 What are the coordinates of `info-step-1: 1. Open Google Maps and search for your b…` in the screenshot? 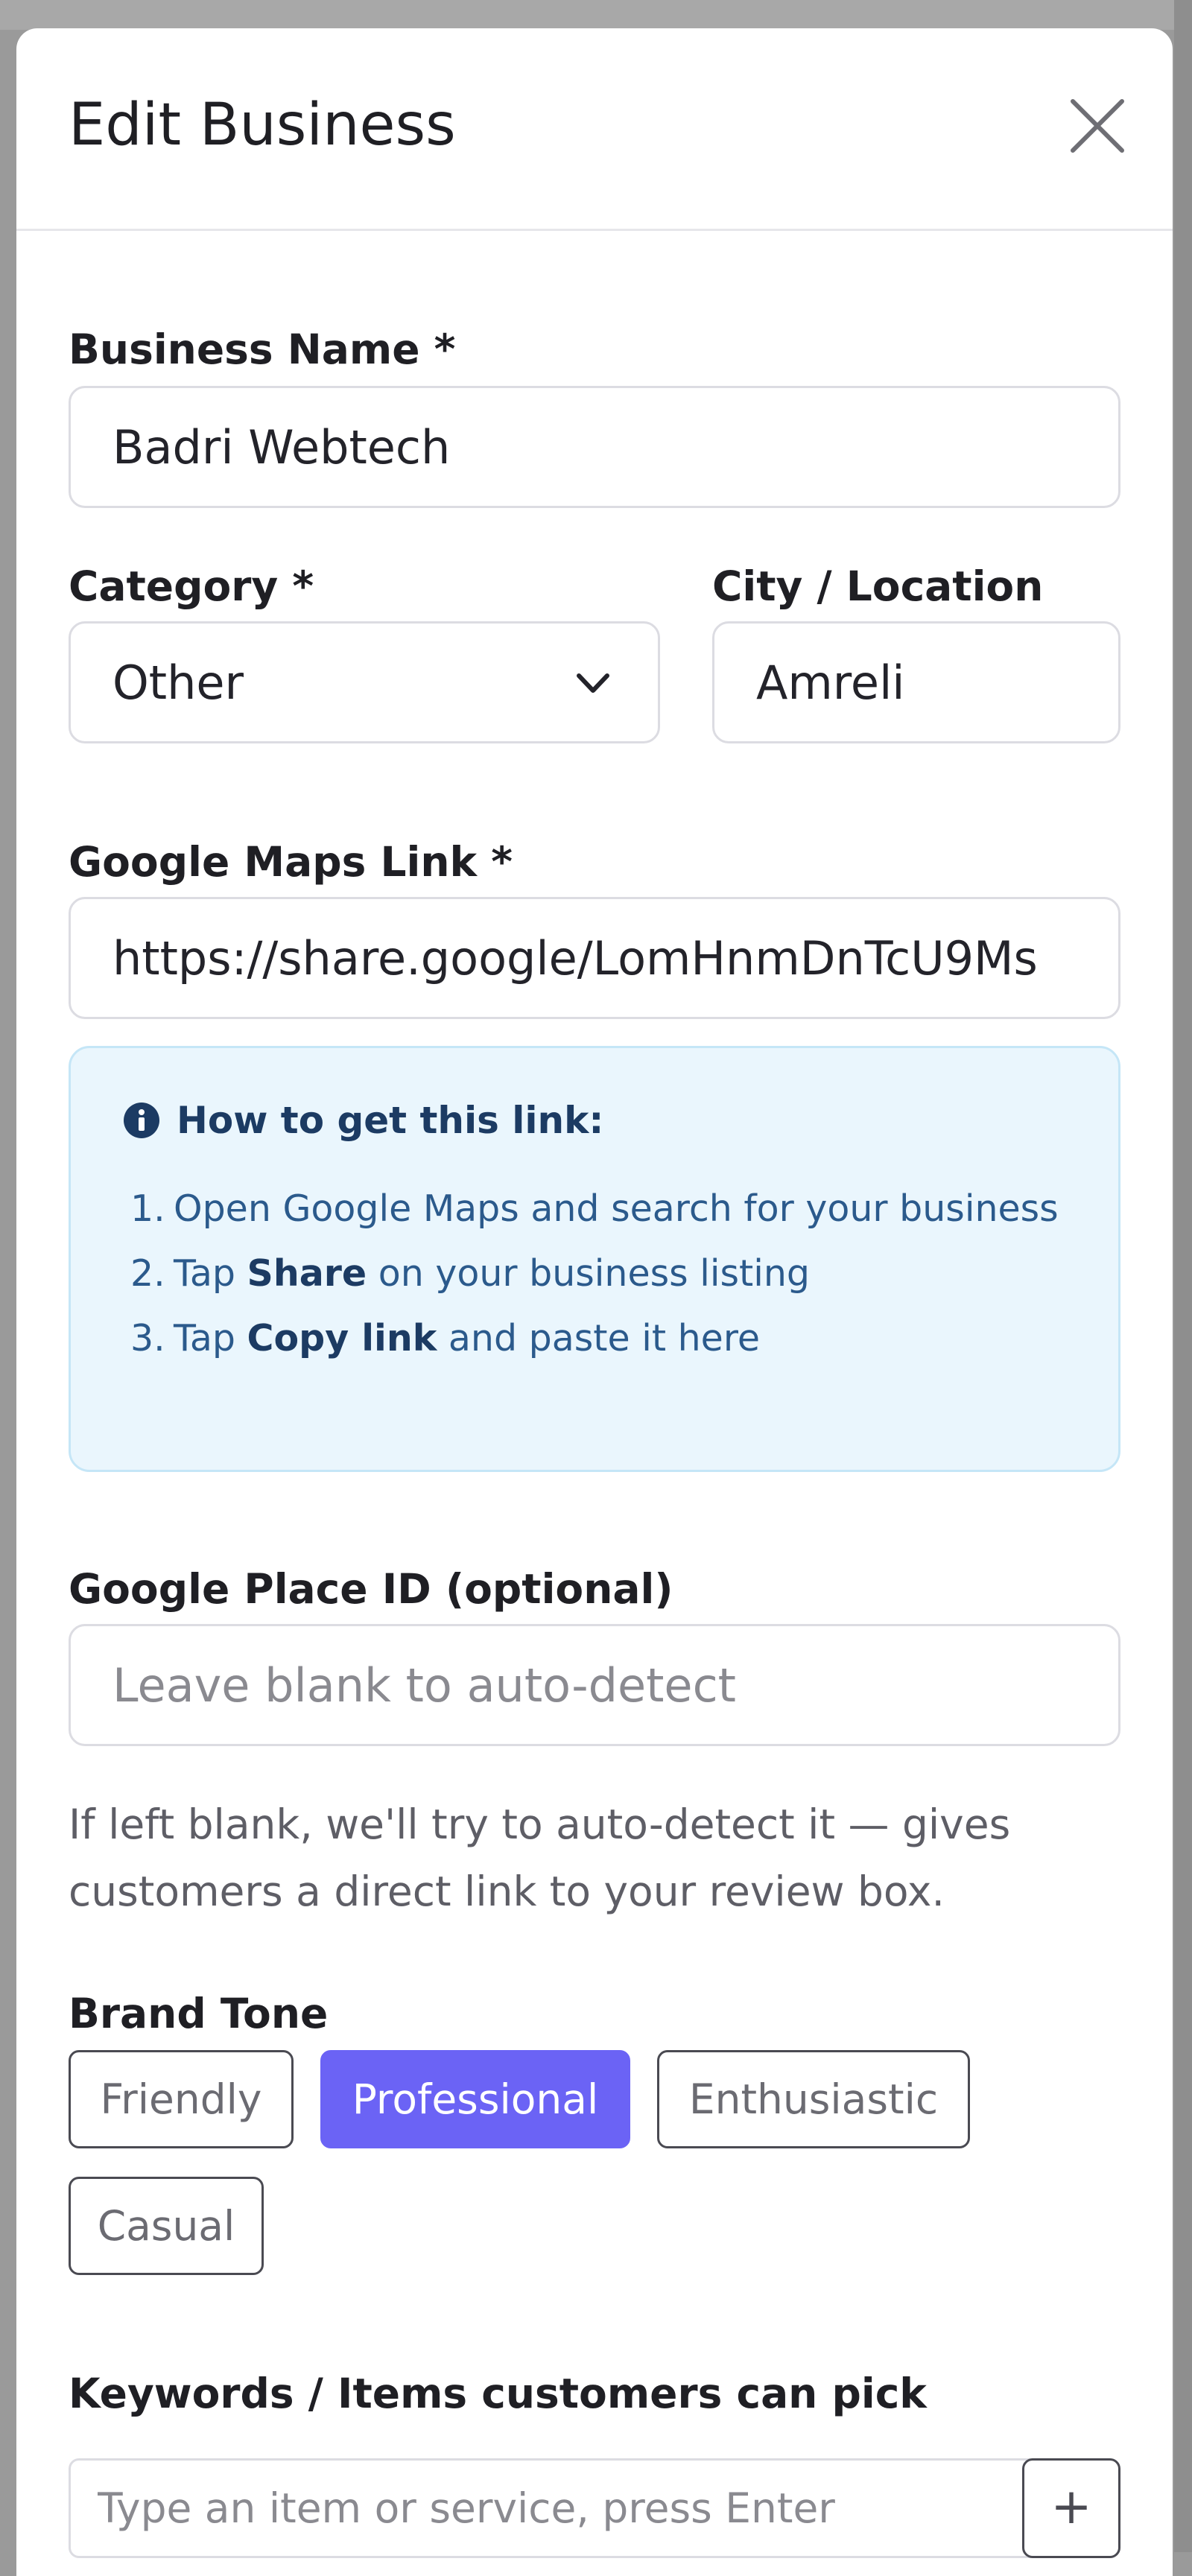 It's located at (599, 1209).